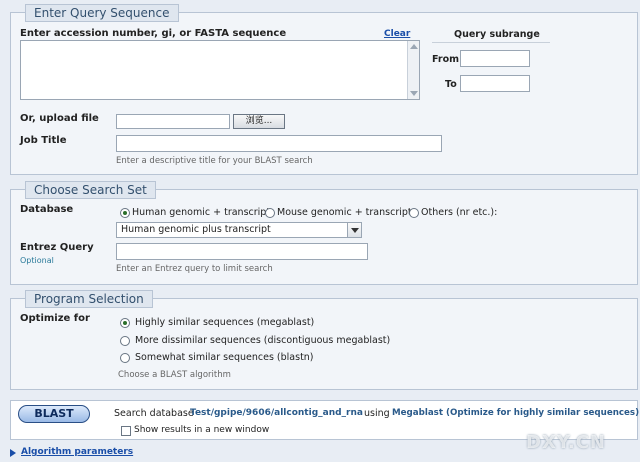 Image resolution: width=640 pixels, height=462 pixels. I want to click on expand-triangle-icon, so click(13, 453).